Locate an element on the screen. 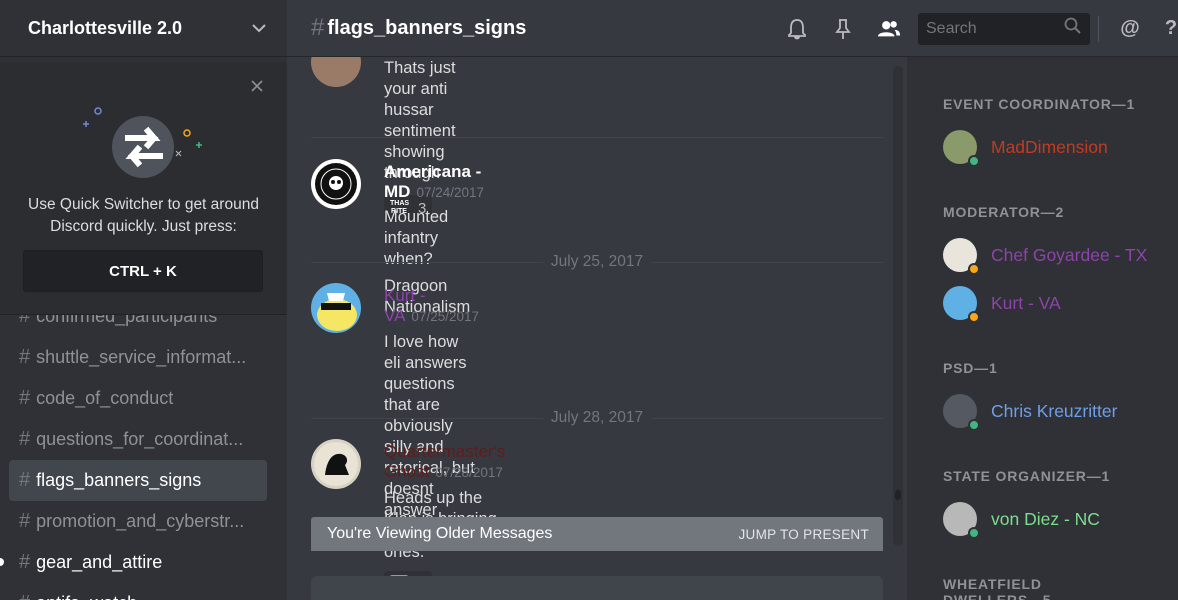 Image resolution: width=1178 pixels, height=600 pixels. member-item: MadDimension is located at coordinates (1058, 148).